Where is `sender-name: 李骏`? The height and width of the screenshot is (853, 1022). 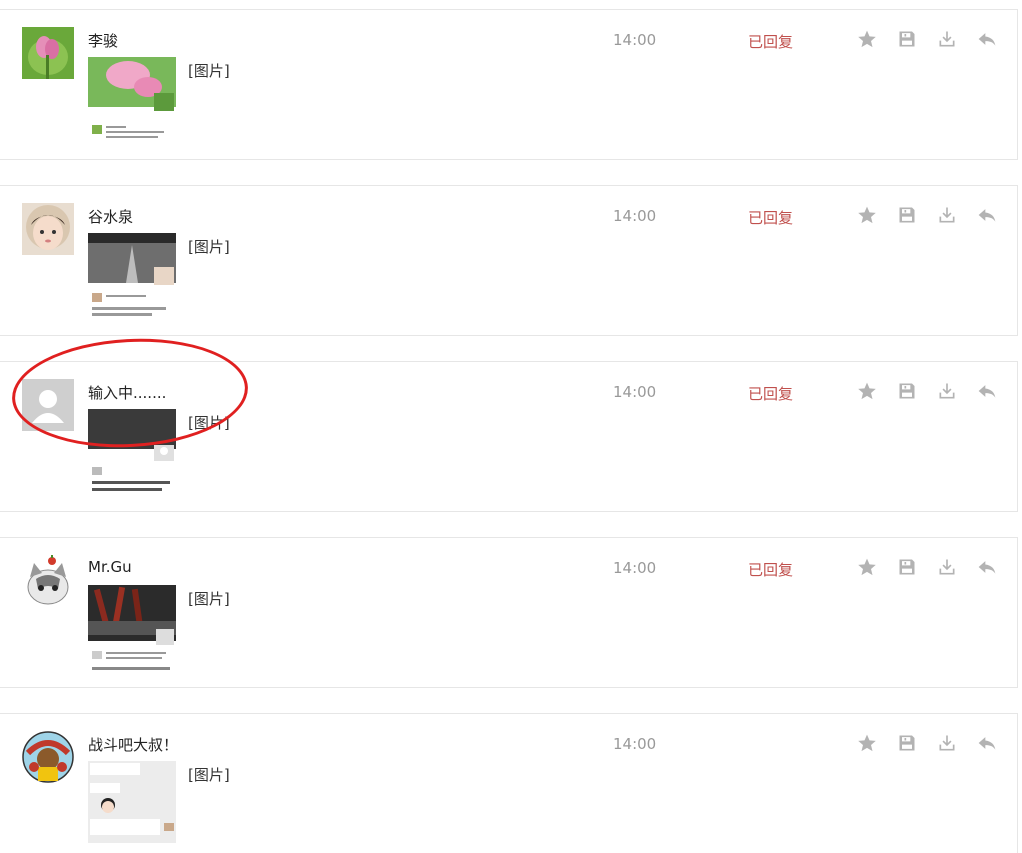
sender-name: 李骏 is located at coordinates (103, 40).